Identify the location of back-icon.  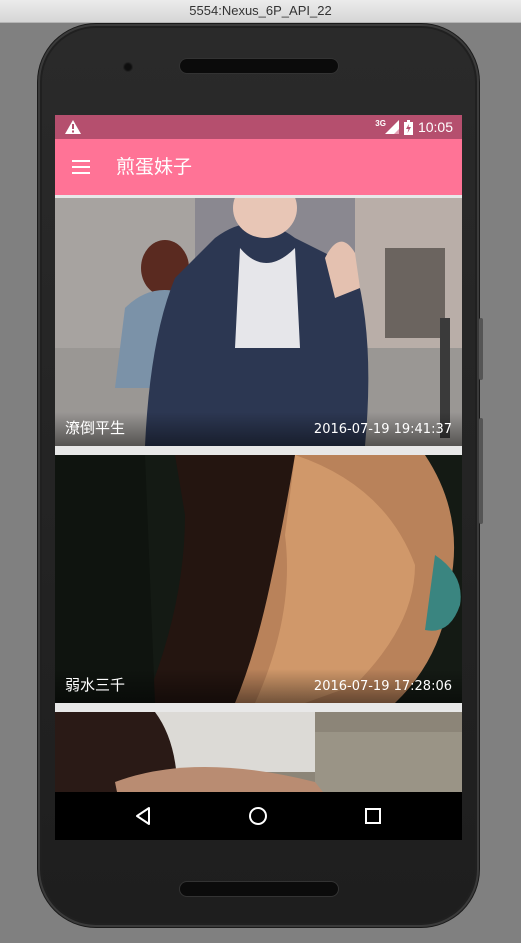
(144, 816).